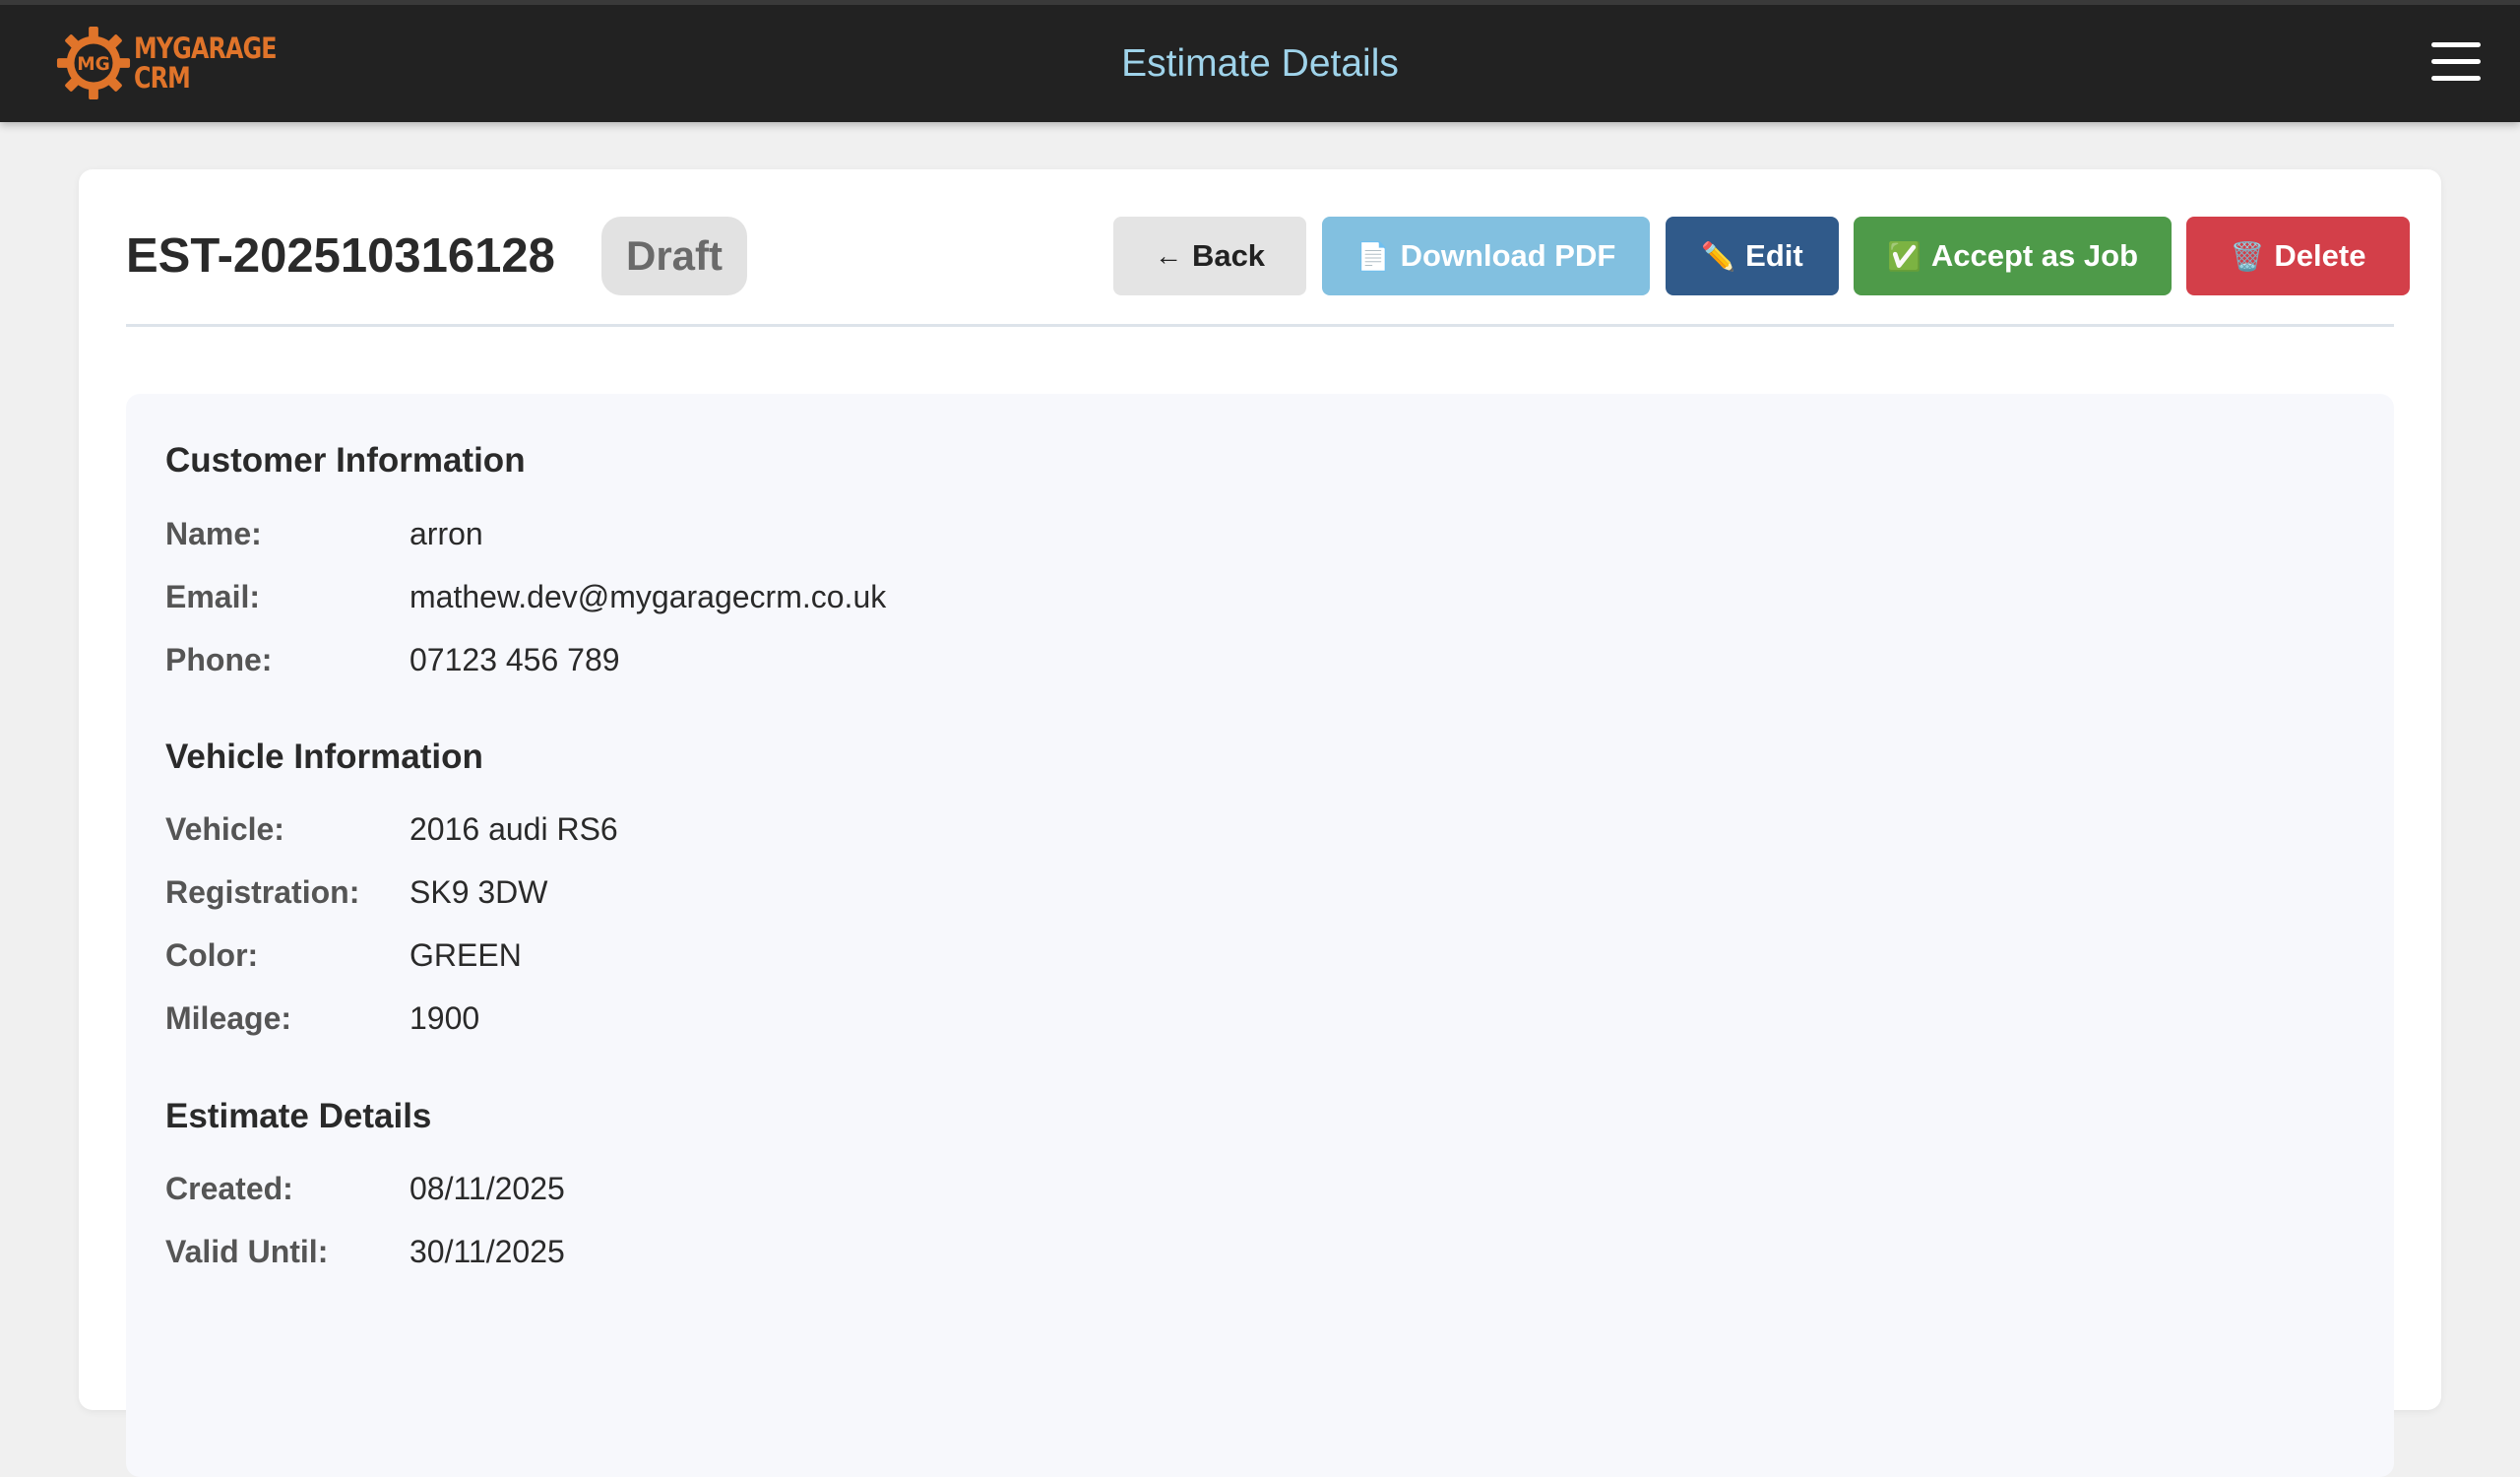 The image size is (2520, 1477). I want to click on back-arrow-icon: ←, so click(1168, 255).